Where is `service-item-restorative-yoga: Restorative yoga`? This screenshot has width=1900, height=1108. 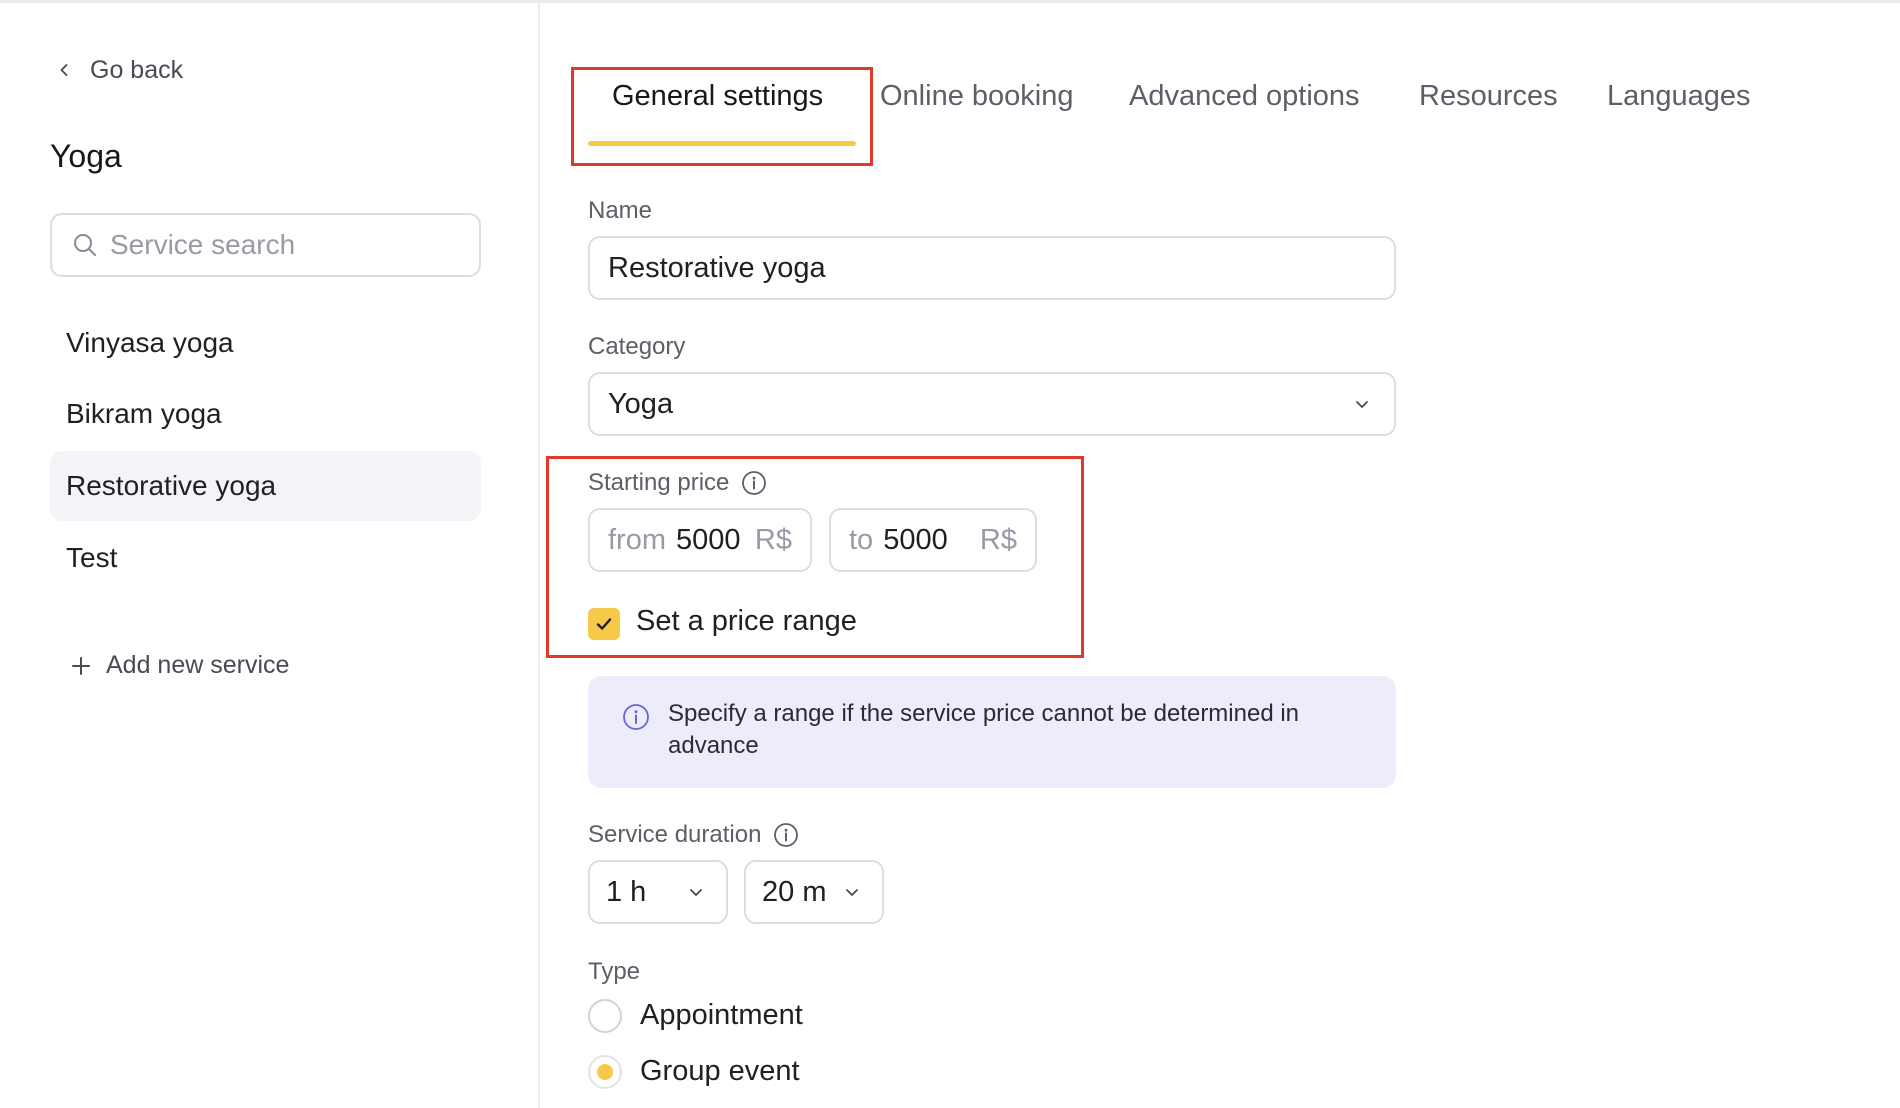 service-item-restorative-yoga: Restorative yoga is located at coordinates (265, 486).